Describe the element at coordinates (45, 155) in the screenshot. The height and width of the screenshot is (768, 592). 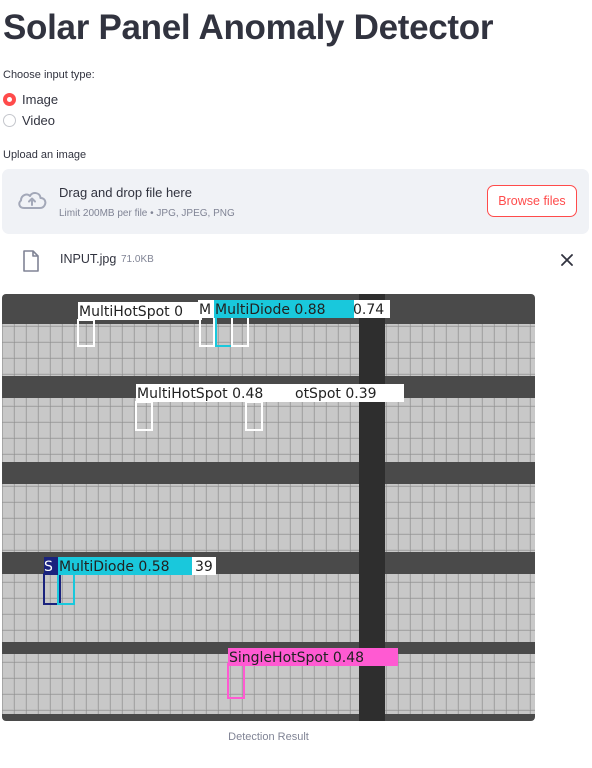
I see `upload-label: Upload an image` at that location.